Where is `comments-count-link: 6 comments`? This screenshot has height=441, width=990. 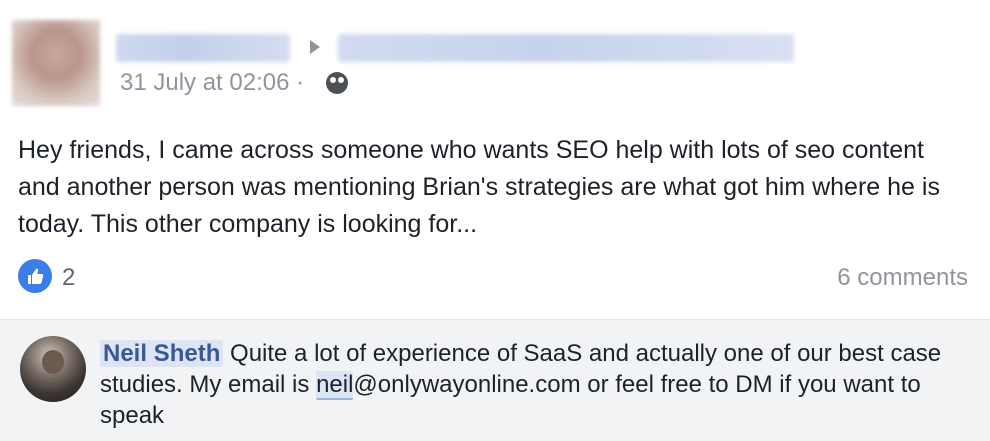 comments-count-link: 6 comments is located at coordinates (902, 278).